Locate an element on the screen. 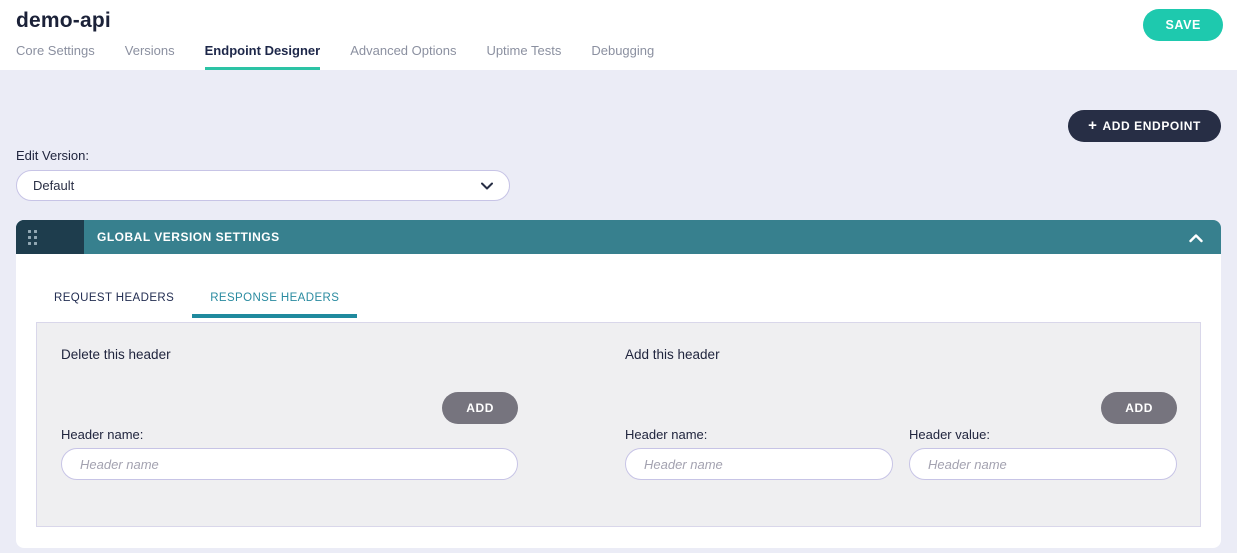 The width and height of the screenshot is (1237, 553). delete-header-name-label: Header name: is located at coordinates (102, 434).